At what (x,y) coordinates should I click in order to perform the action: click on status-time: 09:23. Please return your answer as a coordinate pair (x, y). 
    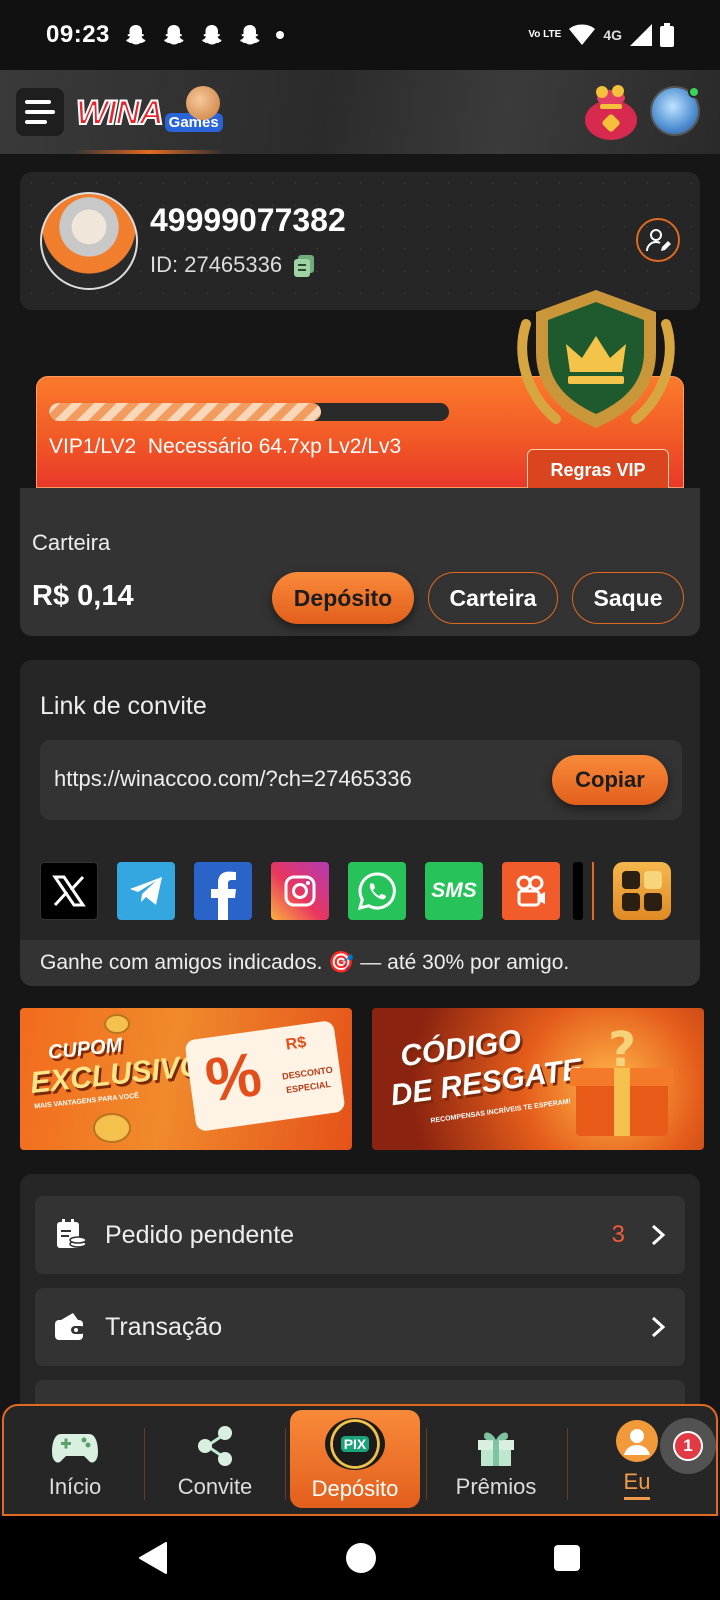
    Looking at the image, I should click on (78, 34).